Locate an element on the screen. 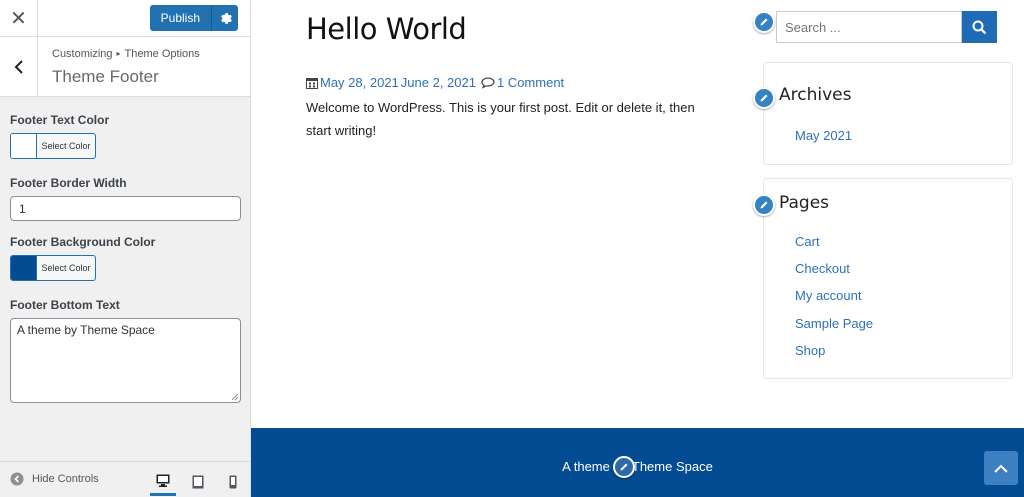 The image size is (1024, 497). page-link-shop: Shop is located at coordinates (810, 350).